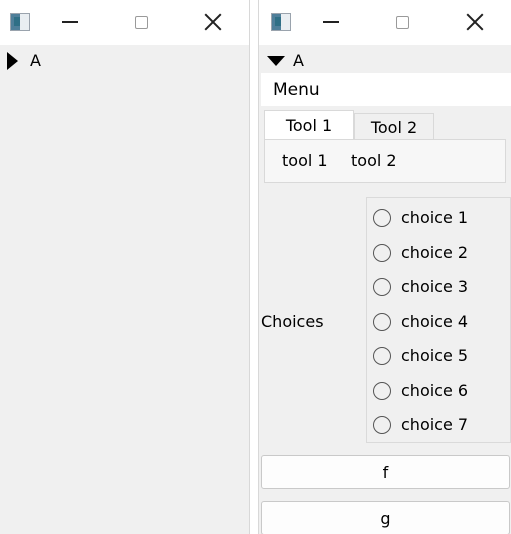 The height and width of the screenshot is (534, 511). I want to click on tab-label: Tool 1, so click(309, 125).